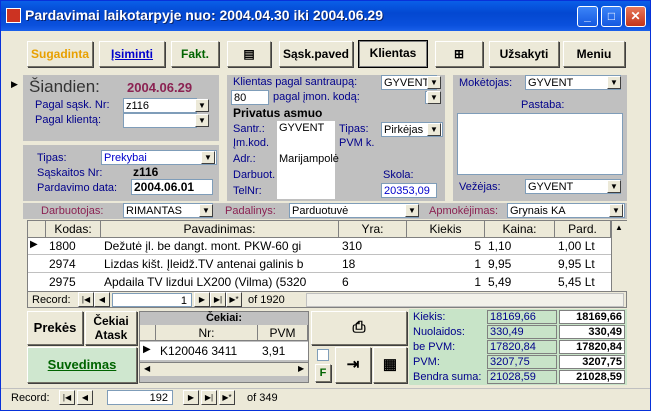 The height and width of the screenshot is (411, 651). What do you see at coordinates (323, 355) in the screenshot?
I see `f-checkbox` at bounding box center [323, 355].